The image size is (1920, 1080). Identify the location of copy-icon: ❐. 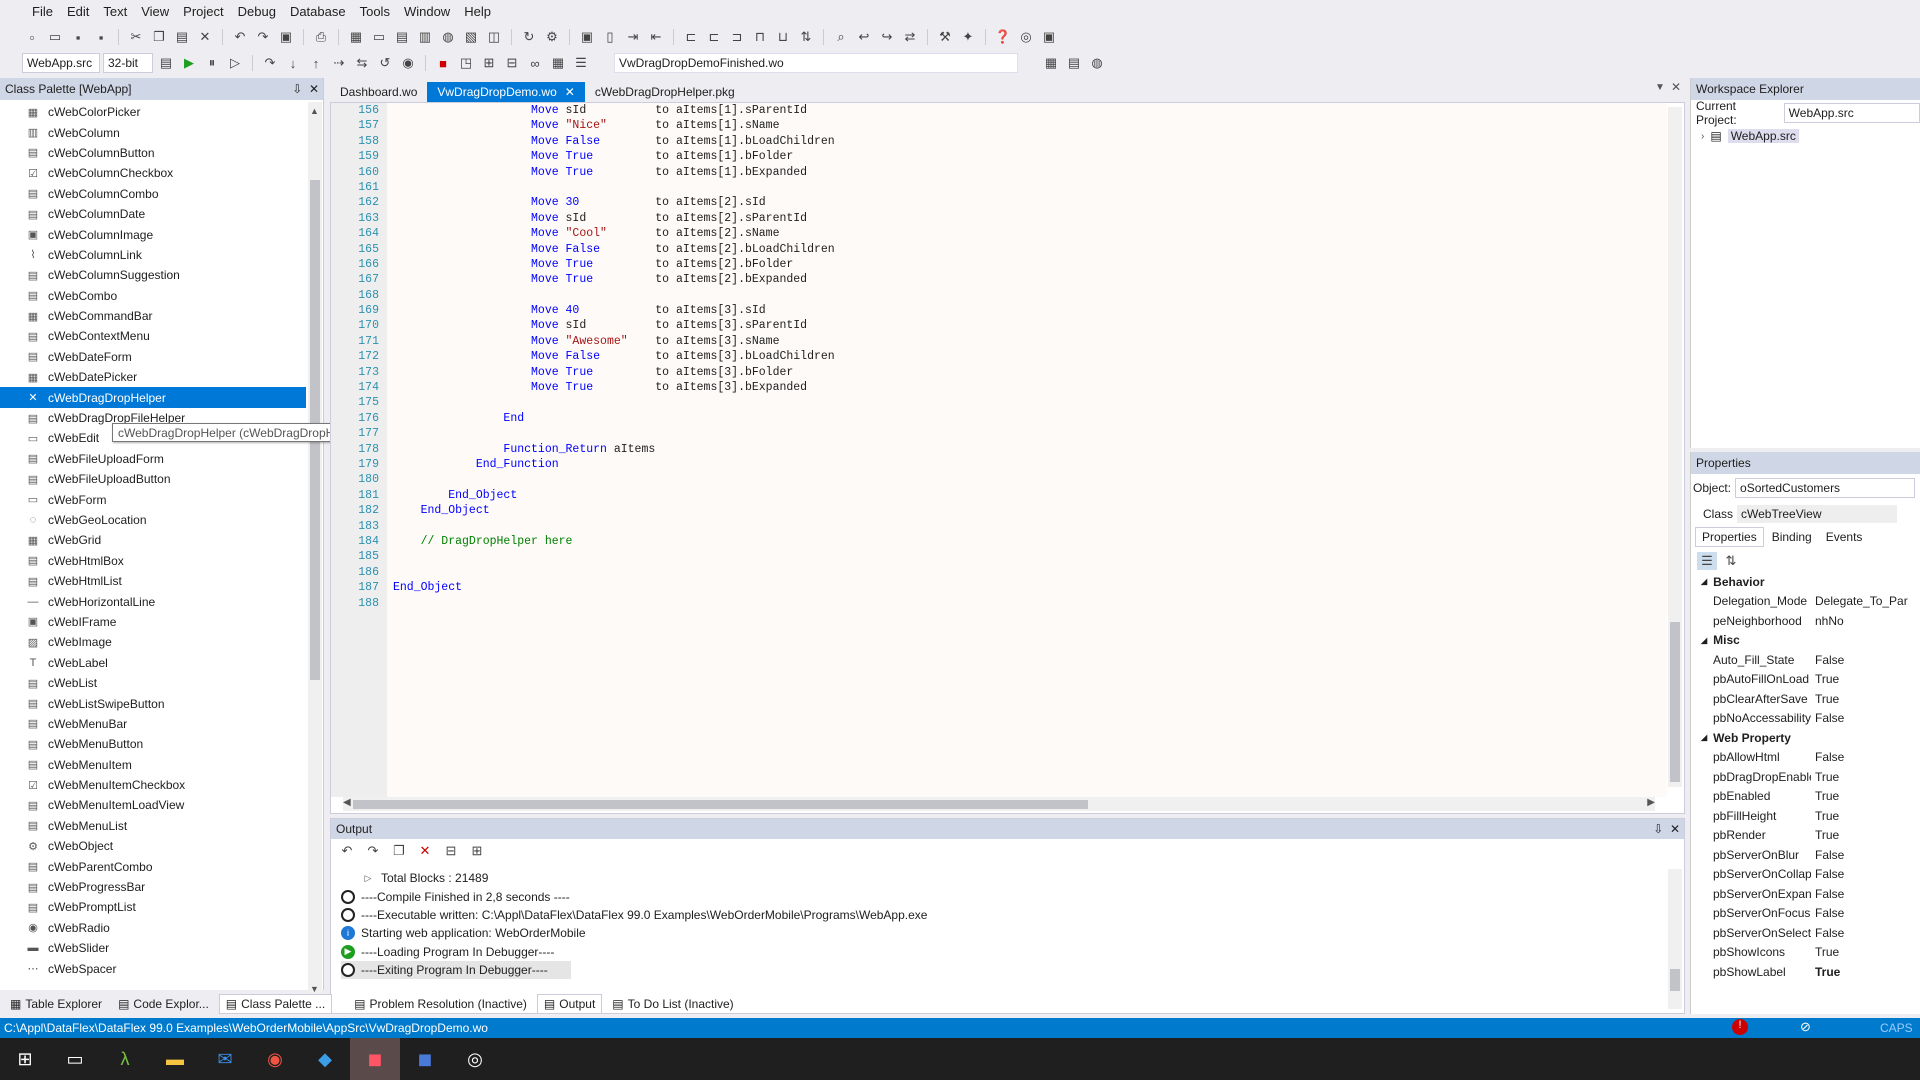
(159, 37).